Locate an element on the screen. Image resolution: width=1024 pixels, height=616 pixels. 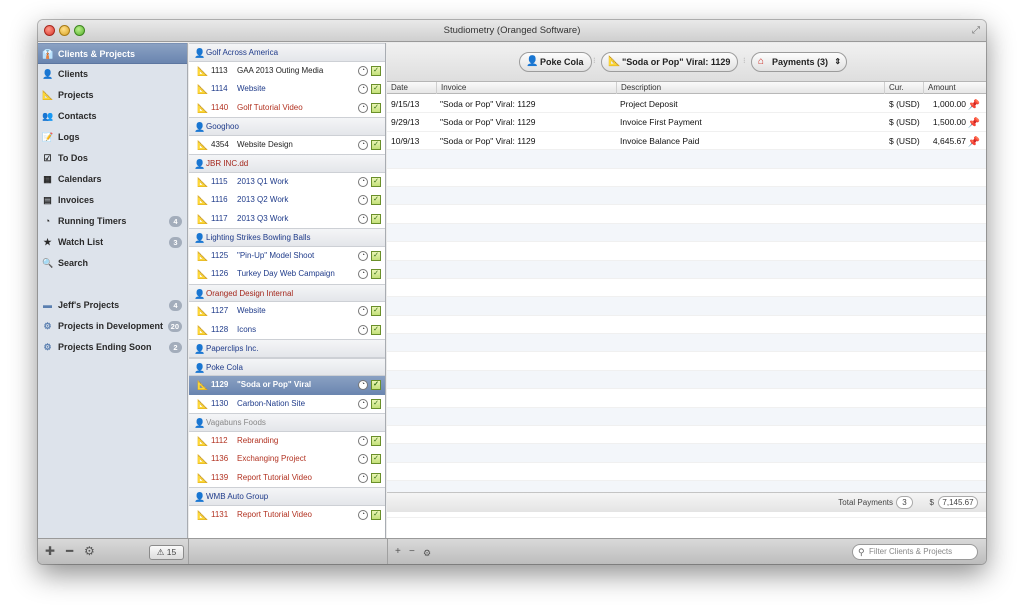
sidebar-item-calendars: ▦ Calendars is located at coordinates (112, 179).